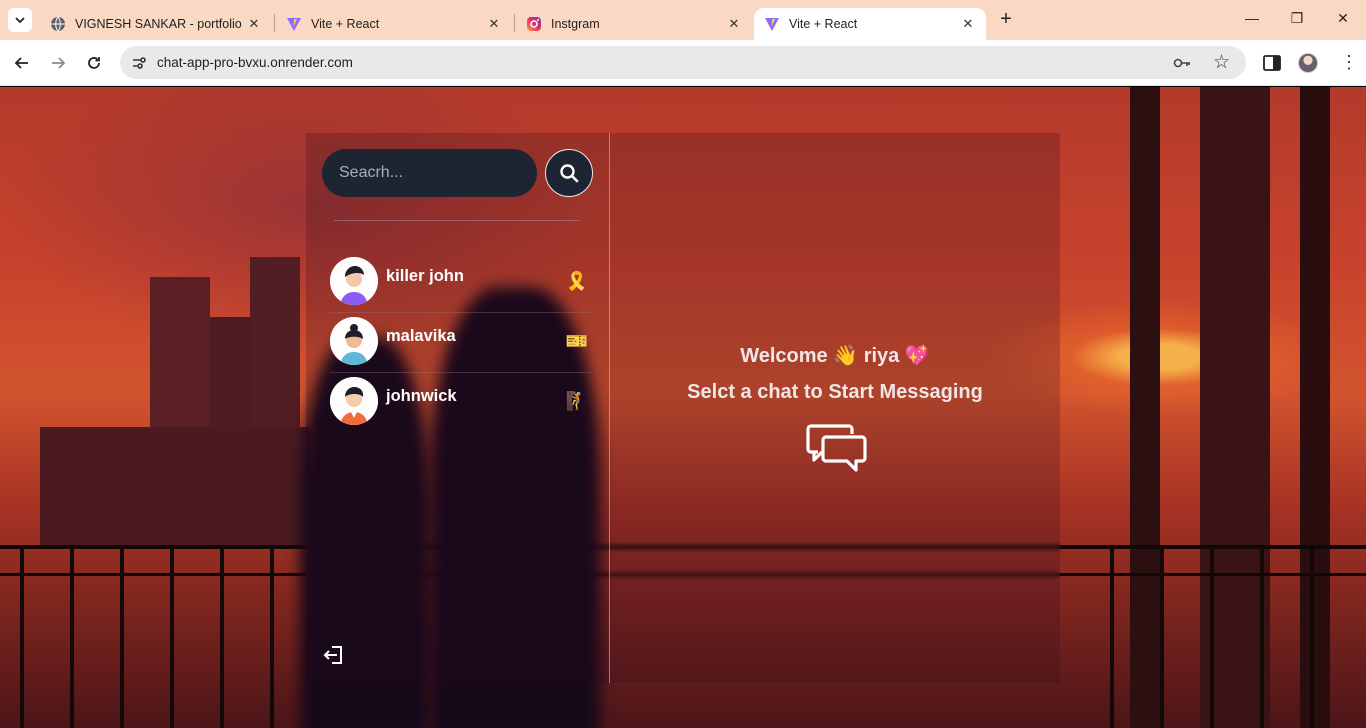  I want to click on welcome-username: riya, so click(881, 356).